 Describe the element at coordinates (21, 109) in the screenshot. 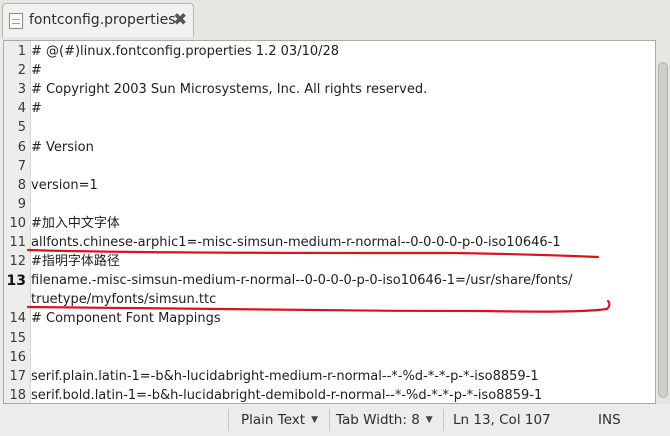

I see `line-number: 4` at that location.